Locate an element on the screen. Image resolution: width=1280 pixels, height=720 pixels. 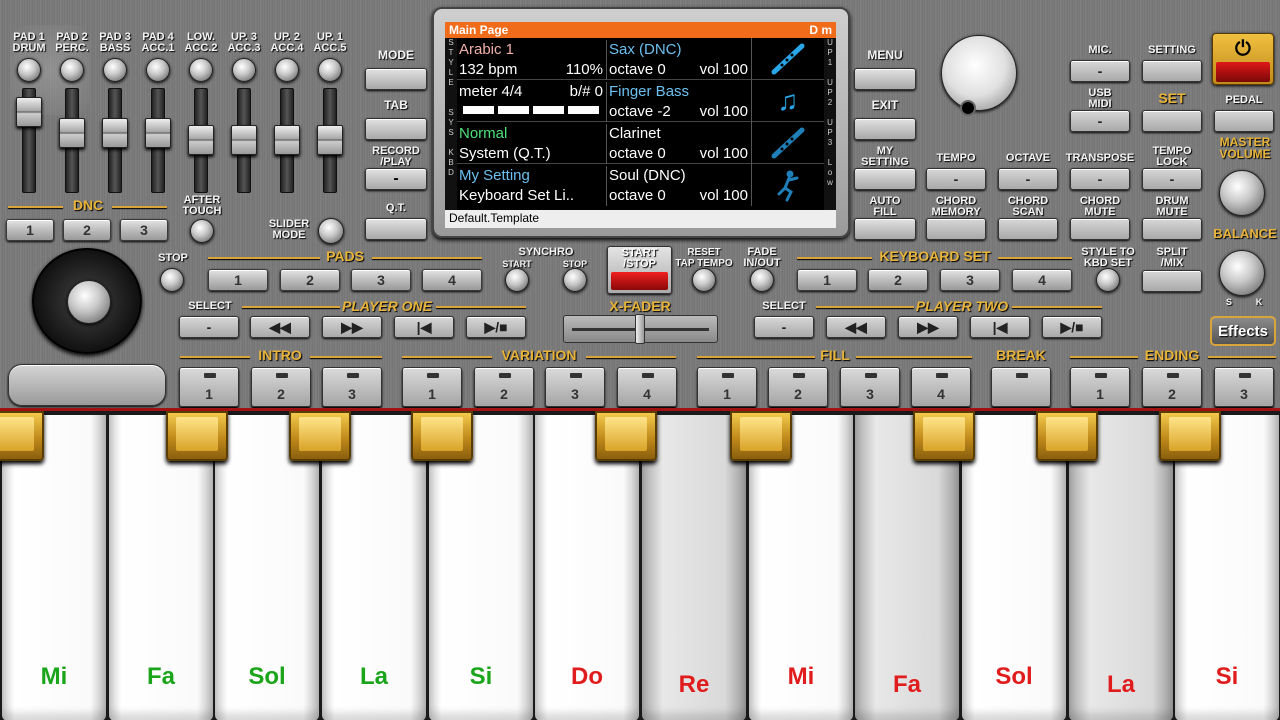
tempo-lock-button: - is located at coordinates (1172, 179).